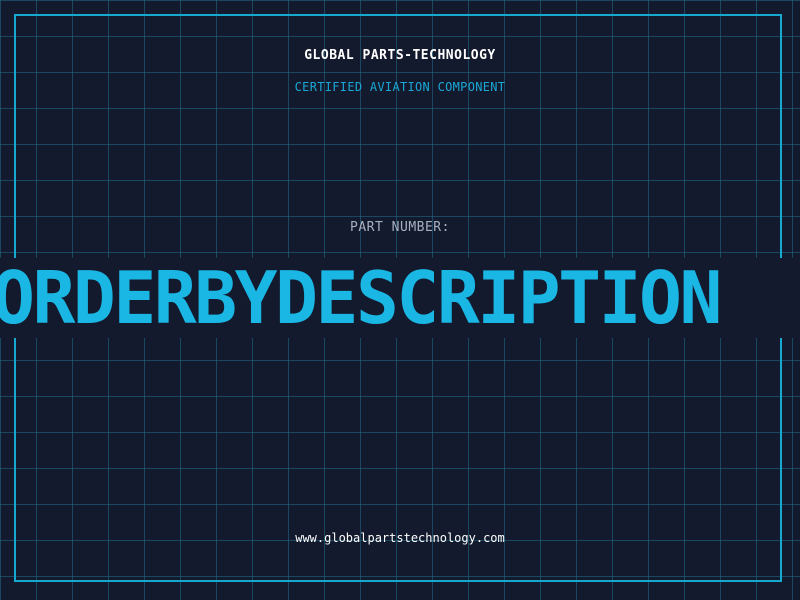 The width and height of the screenshot is (800, 600). What do you see at coordinates (400, 227) in the screenshot?
I see `part-number-label: PART NUMBER:` at bounding box center [400, 227].